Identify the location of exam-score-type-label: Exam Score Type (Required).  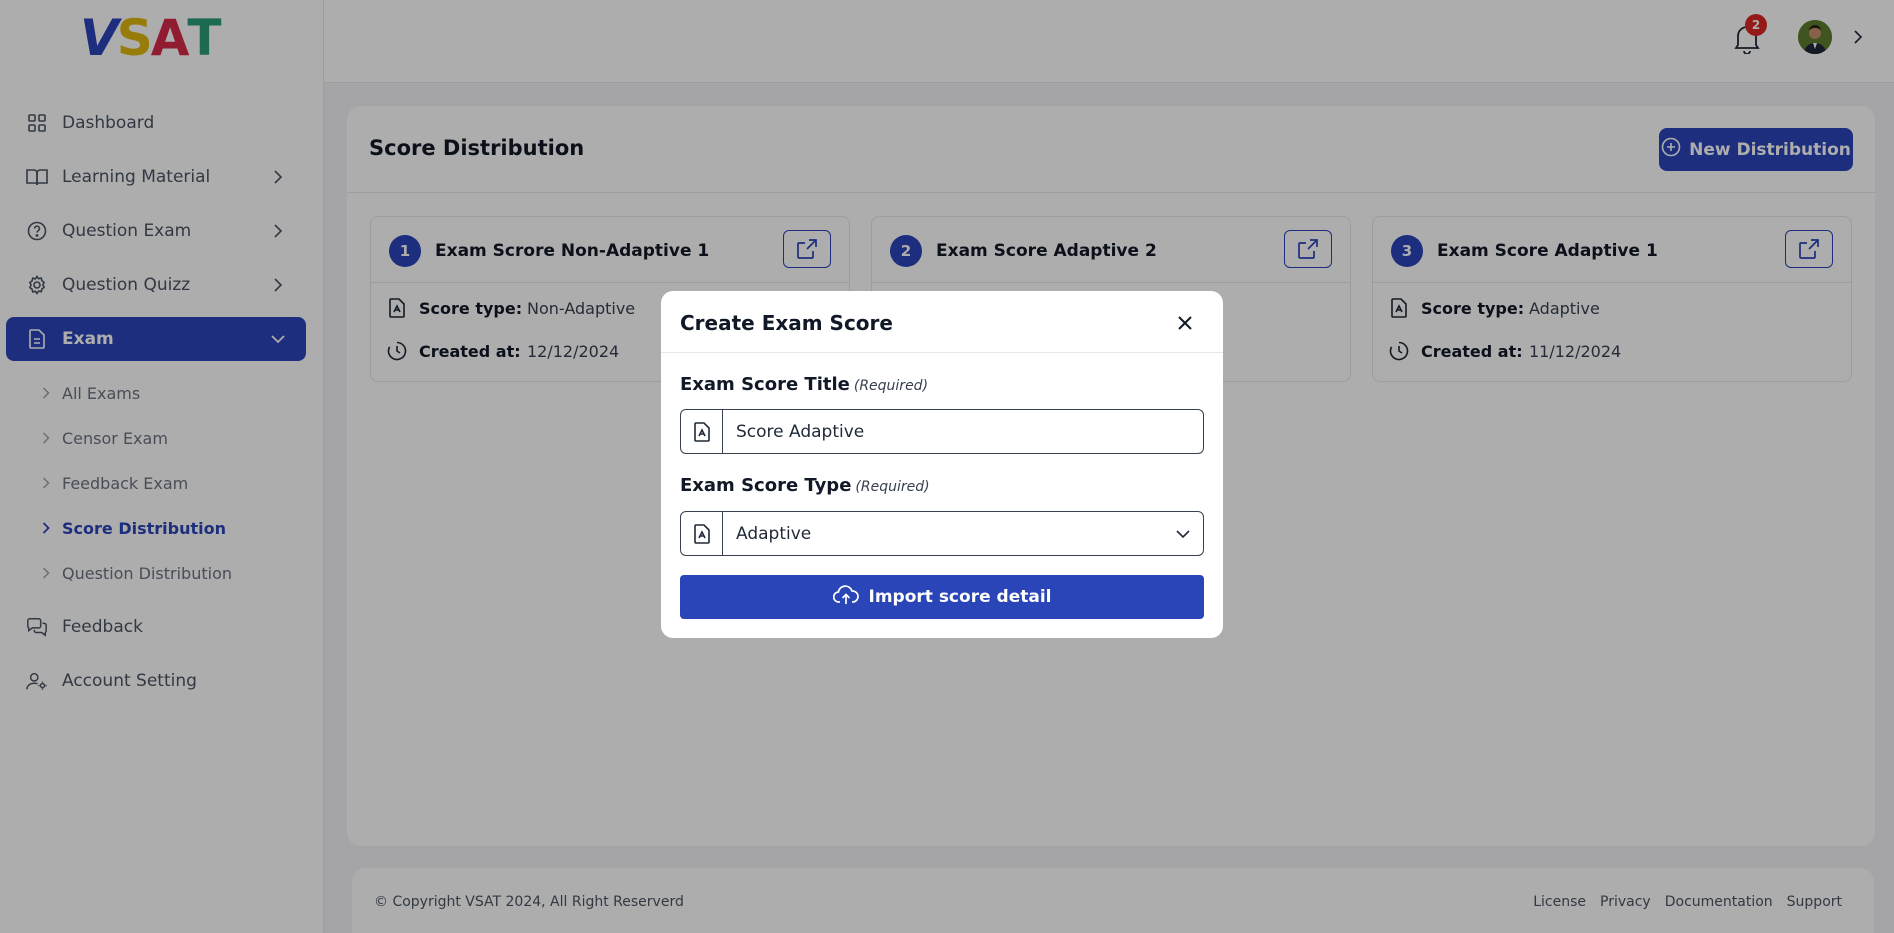
(805, 485).